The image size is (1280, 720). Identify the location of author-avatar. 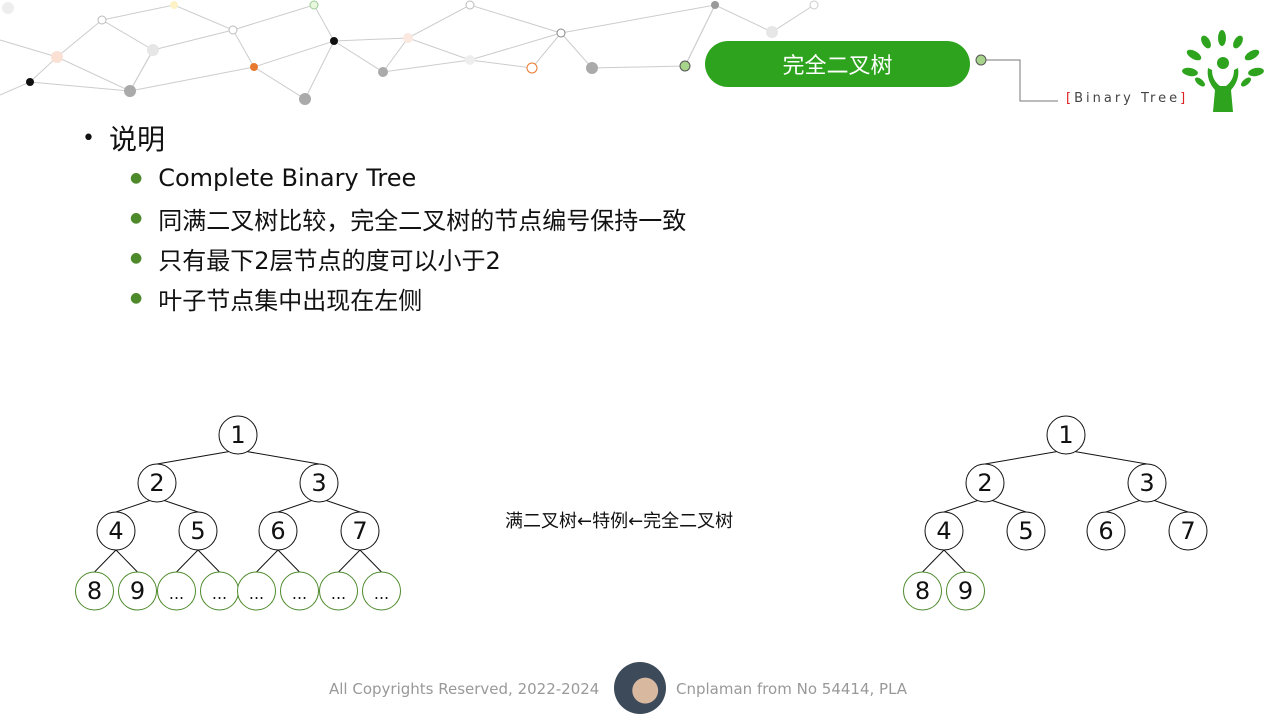
(640, 688).